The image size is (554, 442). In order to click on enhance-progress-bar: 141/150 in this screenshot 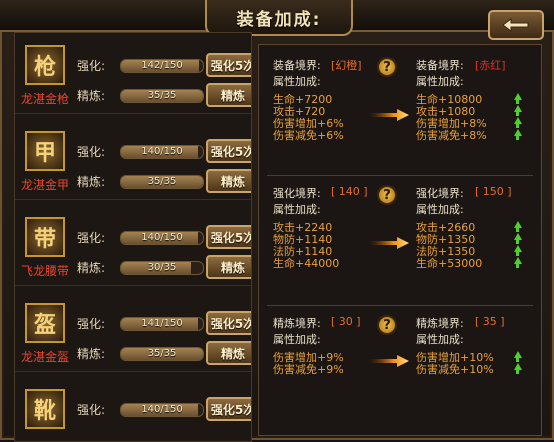, I will do `click(162, 324)`.